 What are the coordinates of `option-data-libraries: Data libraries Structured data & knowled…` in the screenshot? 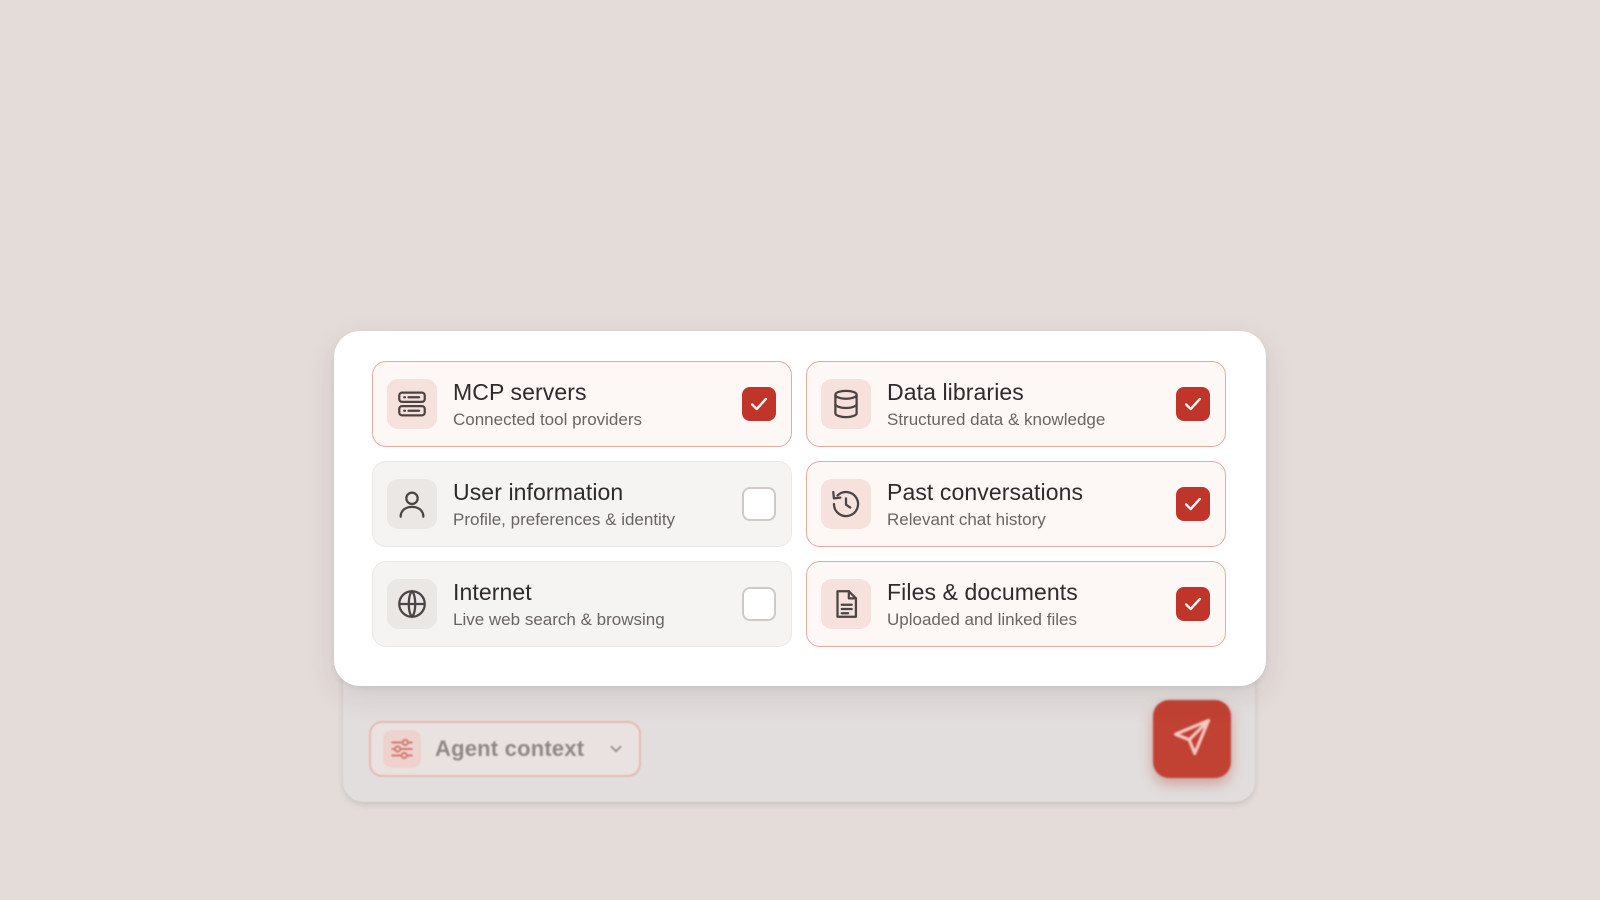 It's located at (1016, 404).